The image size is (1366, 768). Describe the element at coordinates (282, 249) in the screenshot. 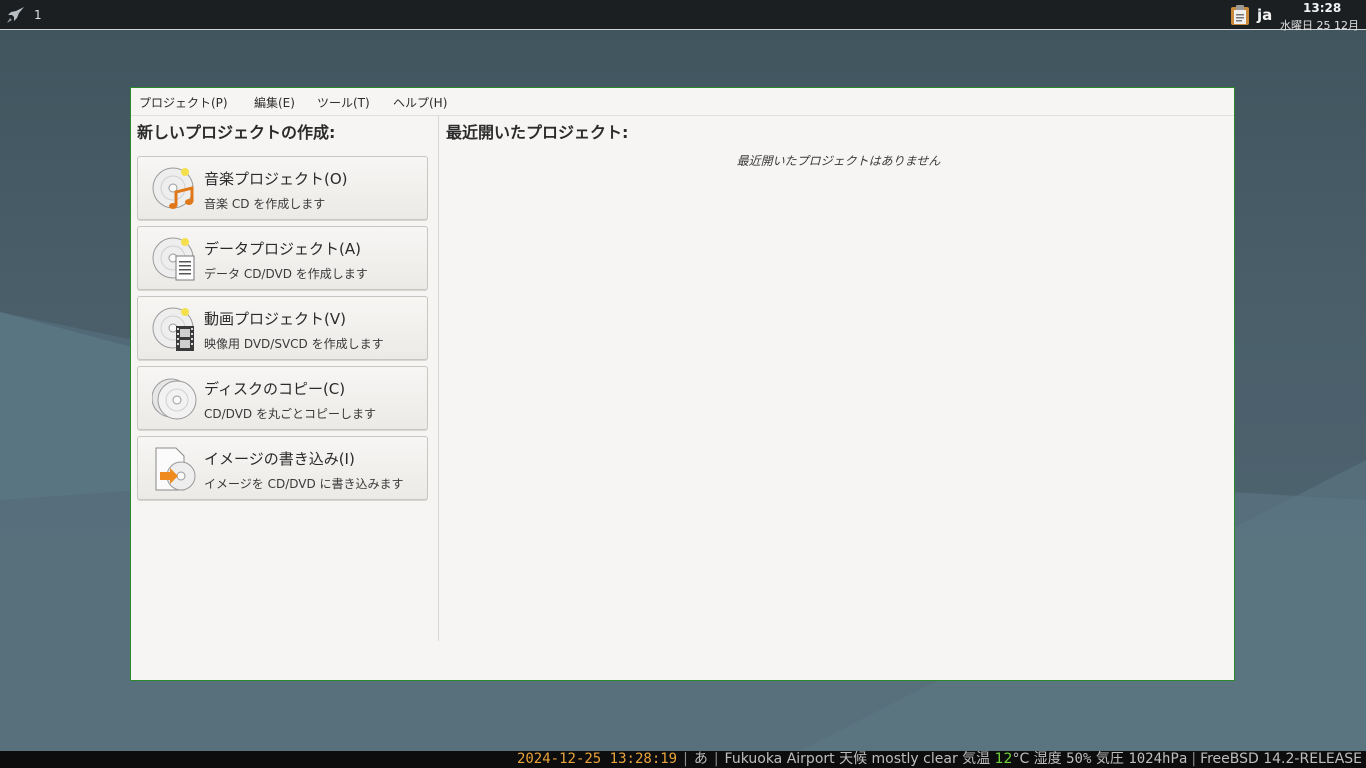

I see `data-project-title: データプロジェクト(A)` at that location.